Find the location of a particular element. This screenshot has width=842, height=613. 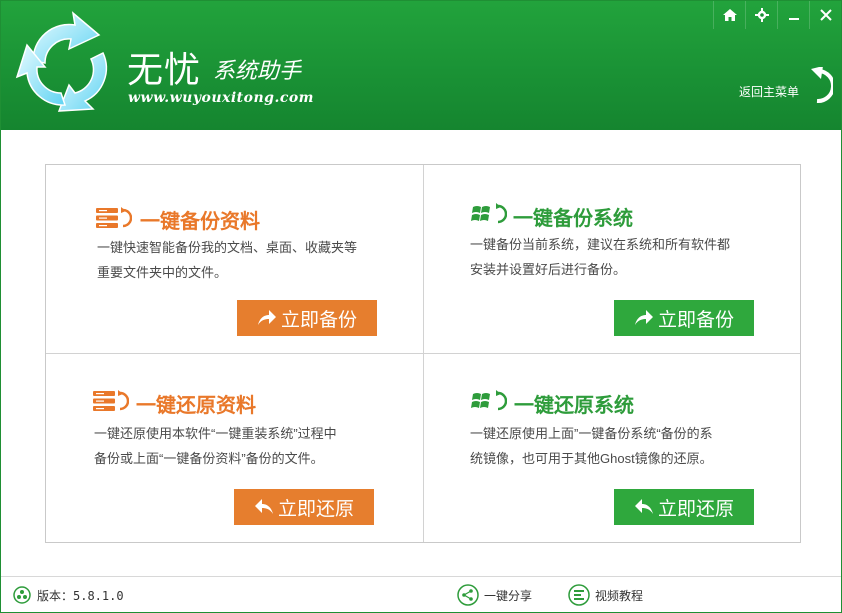

gear-icon is located at coordinates (761, 15).